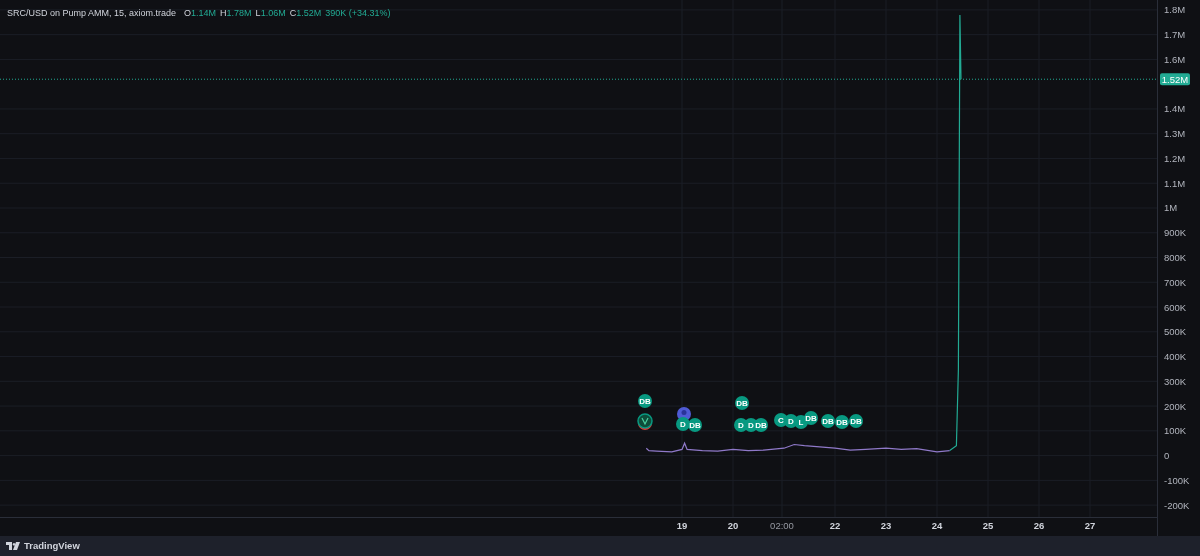  Describe the element at coordinates (1175, 431) in the screenshot. I see `axis-label: 100K` at that location.